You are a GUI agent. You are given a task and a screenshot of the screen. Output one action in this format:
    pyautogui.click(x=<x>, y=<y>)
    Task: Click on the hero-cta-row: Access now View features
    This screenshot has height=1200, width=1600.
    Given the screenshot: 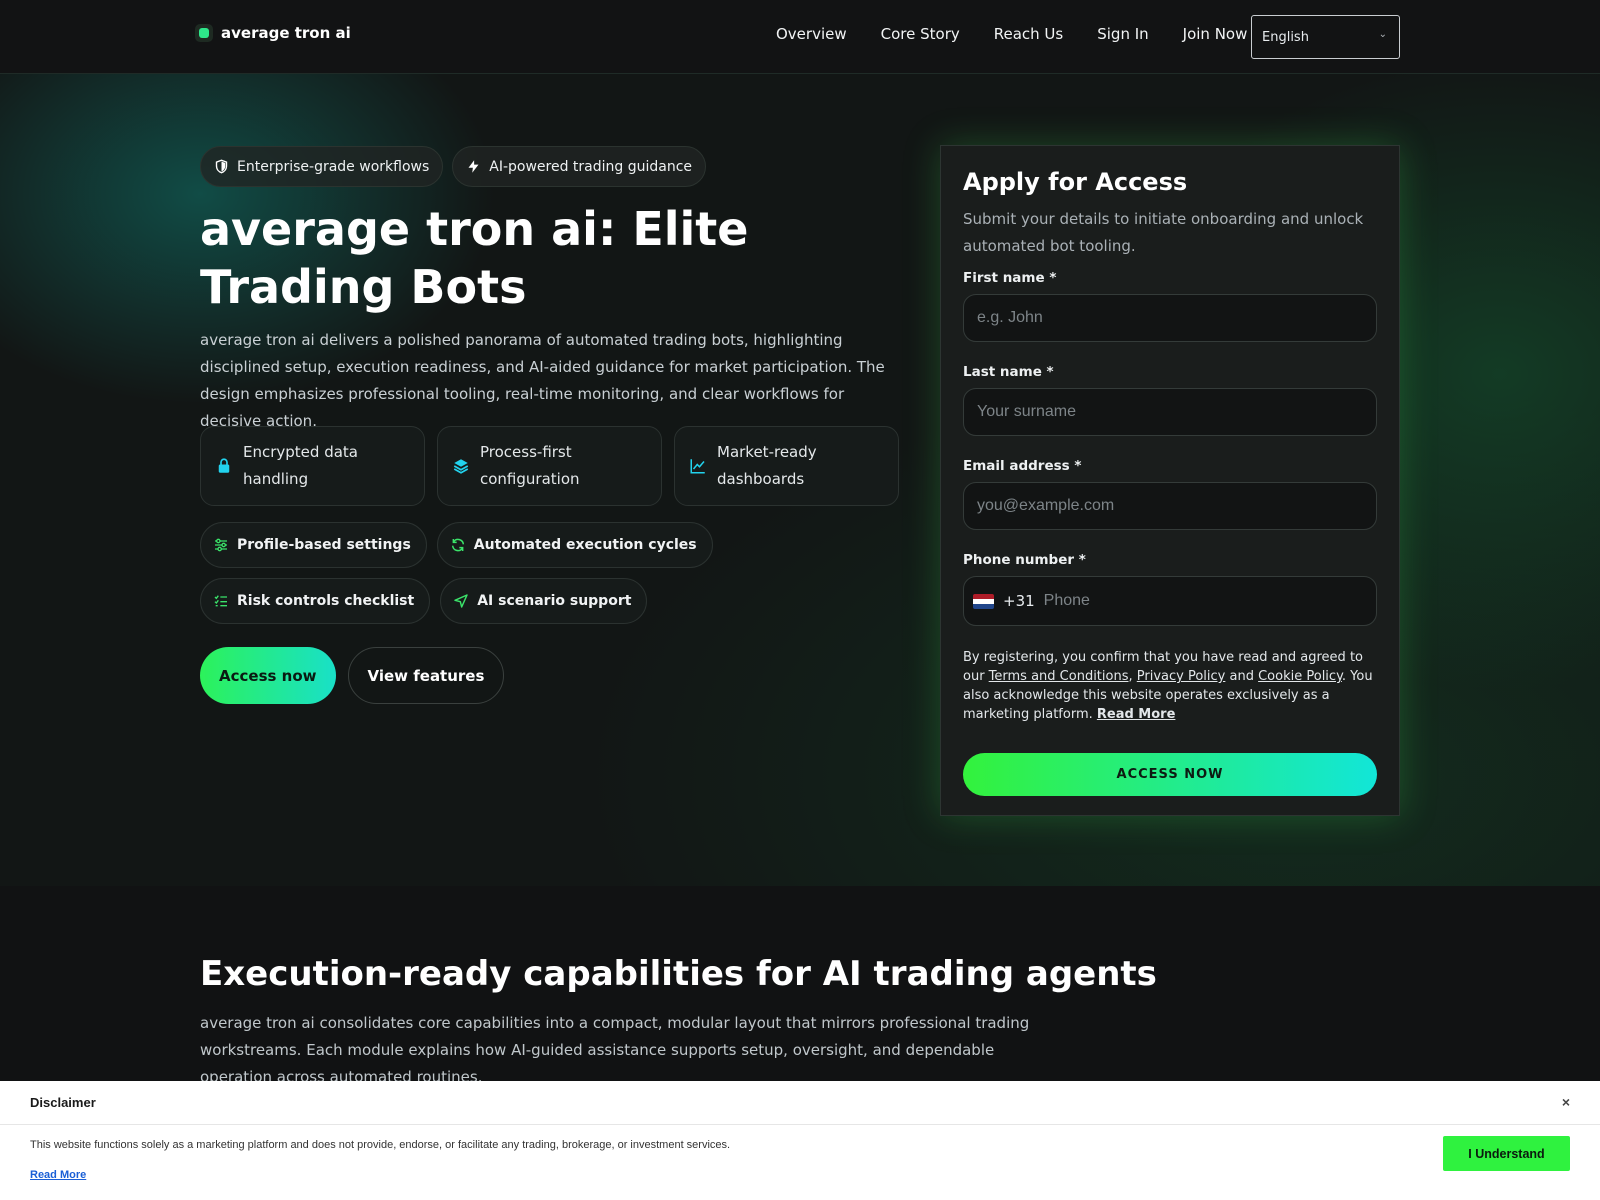 What is the action you would take?
    pyautogui.click(x=352, y=675)
    